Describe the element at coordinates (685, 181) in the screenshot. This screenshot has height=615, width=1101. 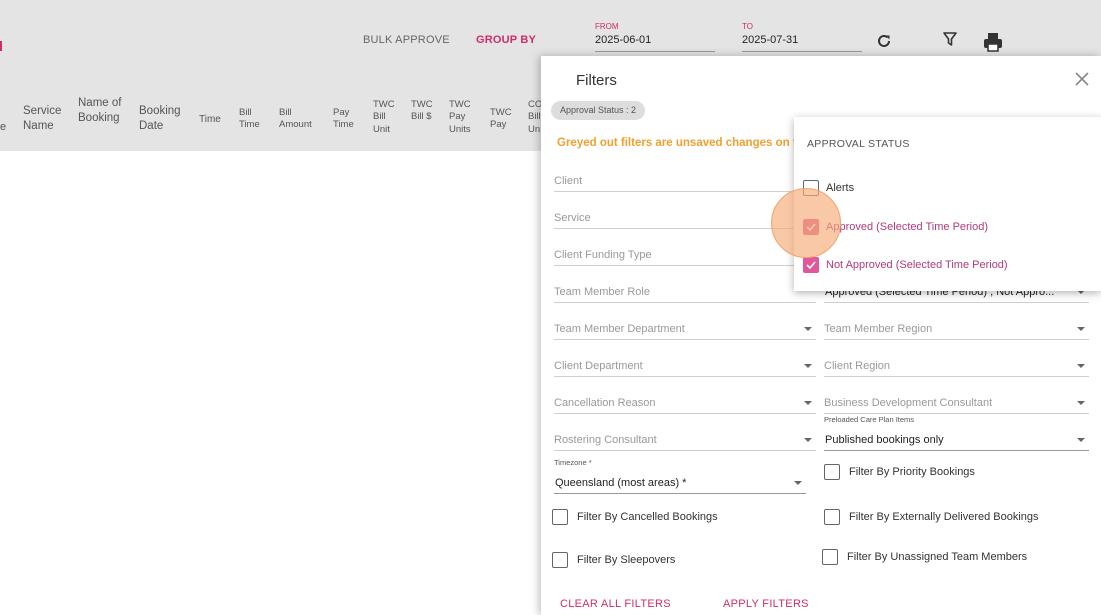
I see `client-select: Client` at that location.